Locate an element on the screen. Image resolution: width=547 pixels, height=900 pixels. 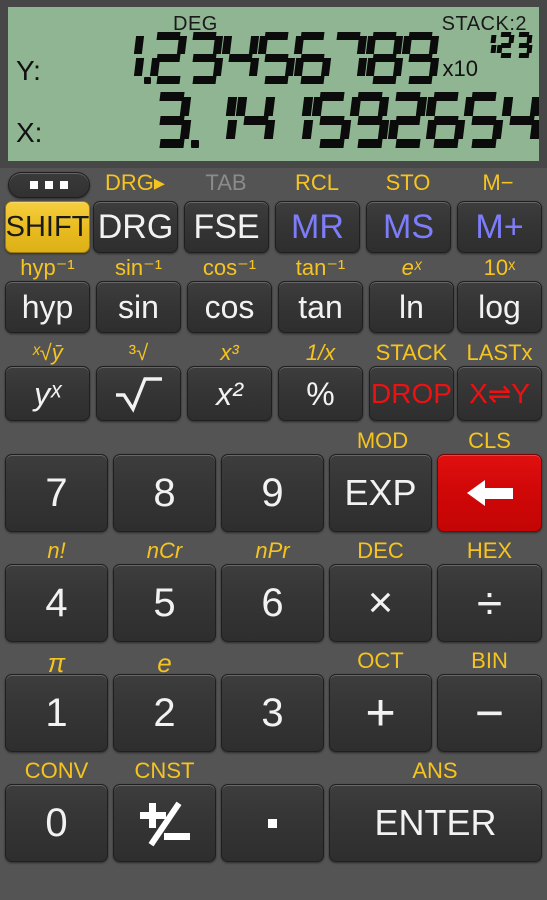
x-register-label: X: is located at coordinates (29, 132).